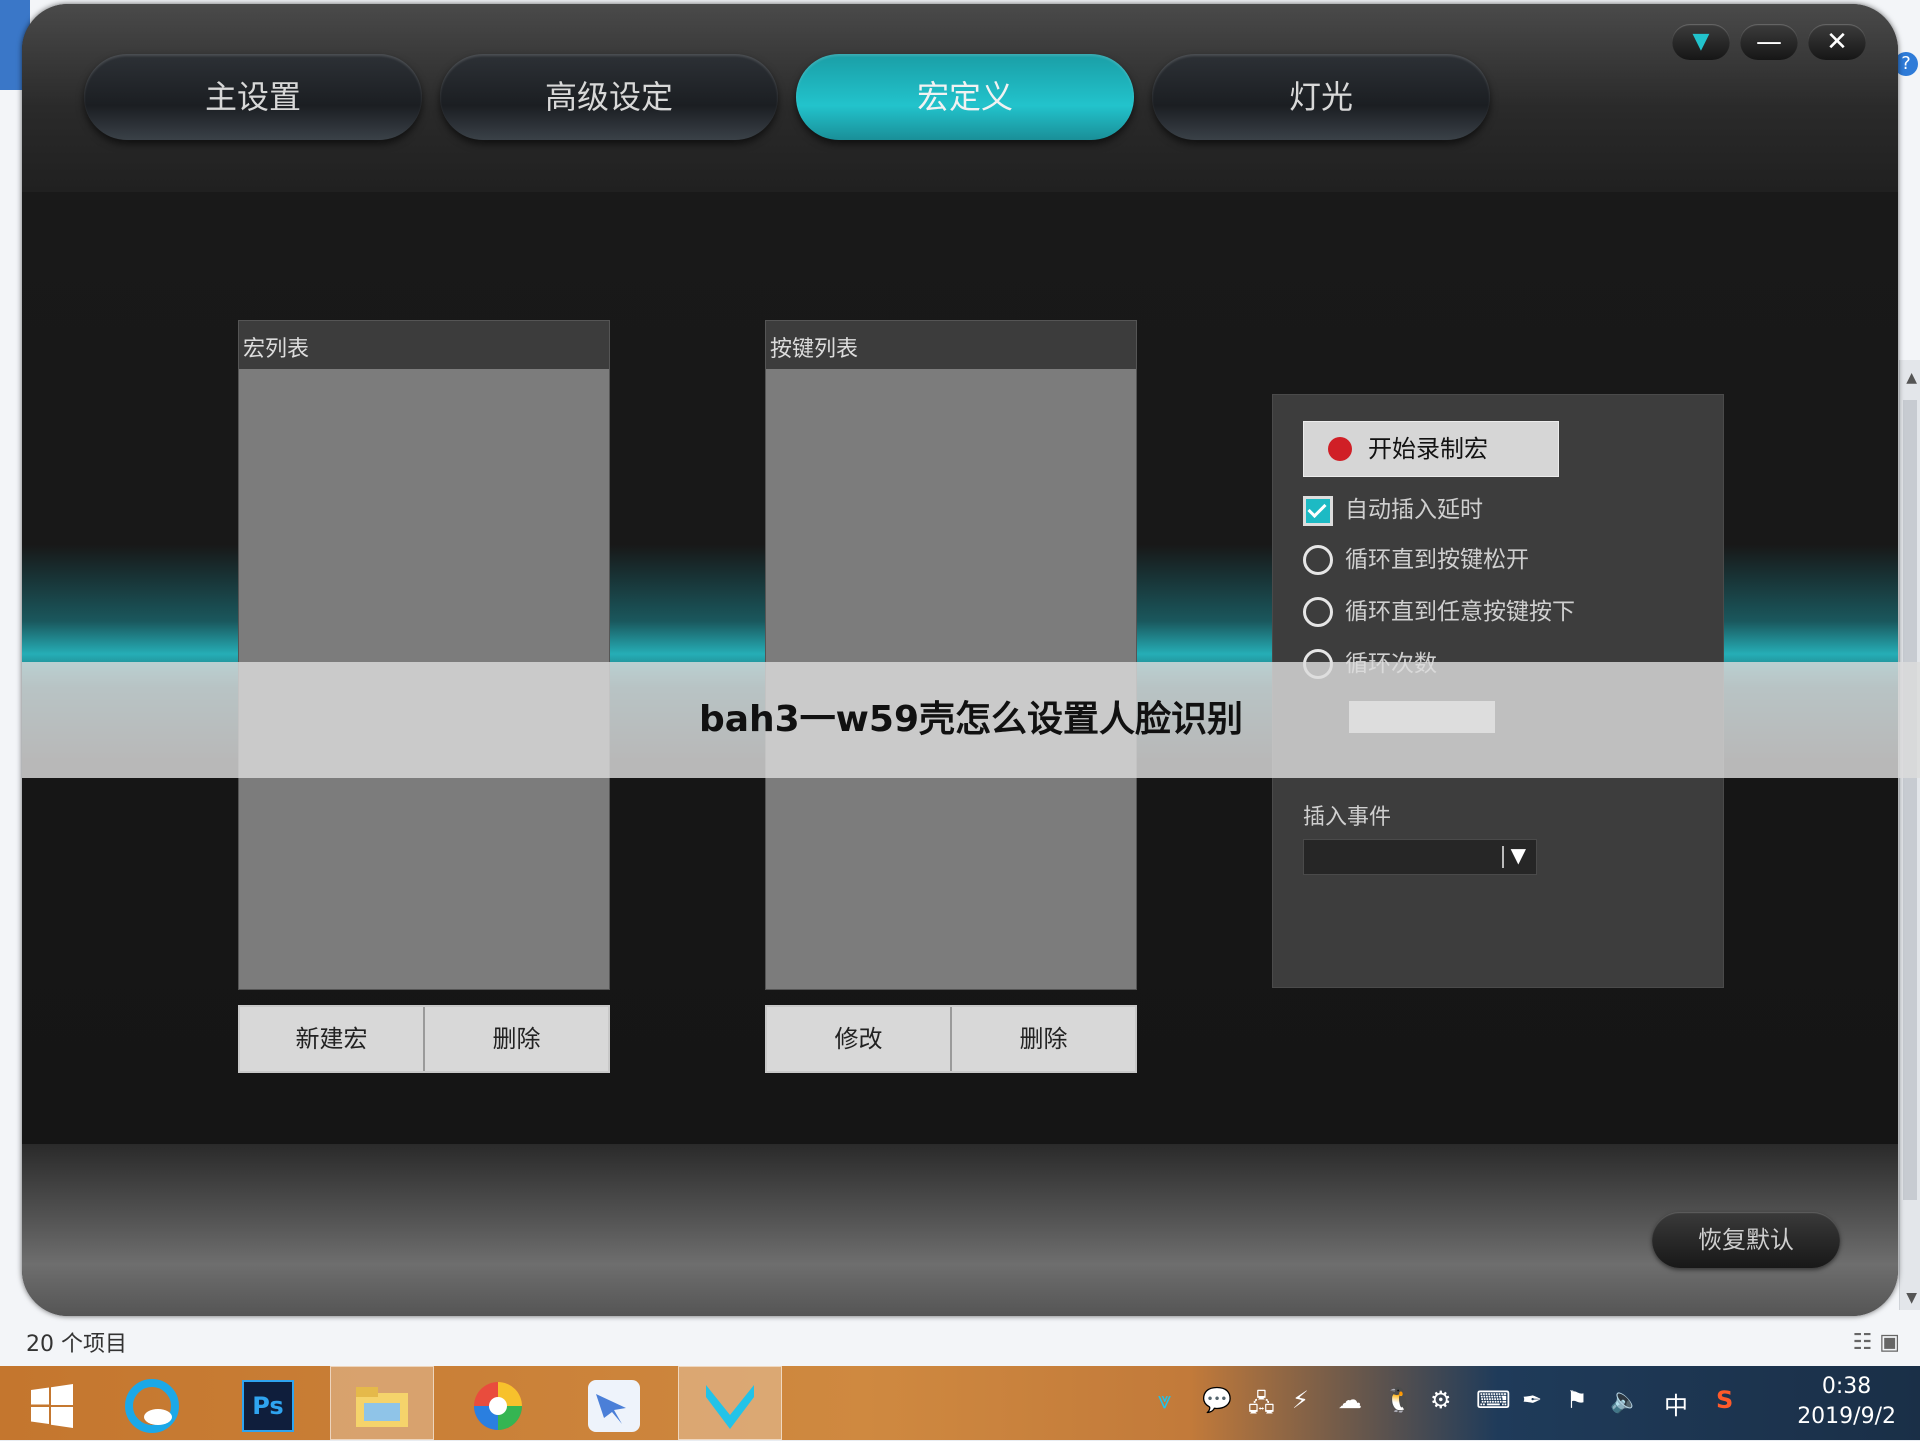 Image resolution: width=1920 pixels, height=1441 pixels. Describe the element at coordinates (1518, 855) in the screenshot. I see `chevron-down-icon: ▼` at that location.